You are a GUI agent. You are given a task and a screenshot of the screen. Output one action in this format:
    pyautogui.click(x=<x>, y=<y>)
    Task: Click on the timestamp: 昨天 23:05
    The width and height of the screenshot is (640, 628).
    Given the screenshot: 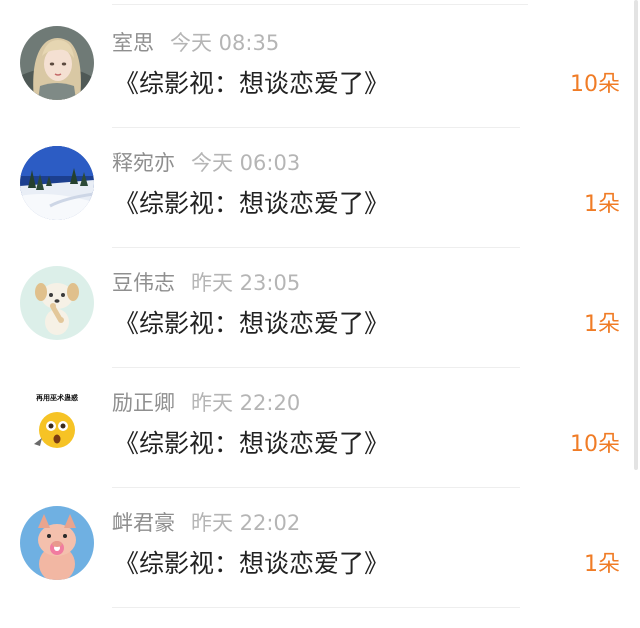 What is the action you would take?
    pyautogui.click(x=246, y=283)
    